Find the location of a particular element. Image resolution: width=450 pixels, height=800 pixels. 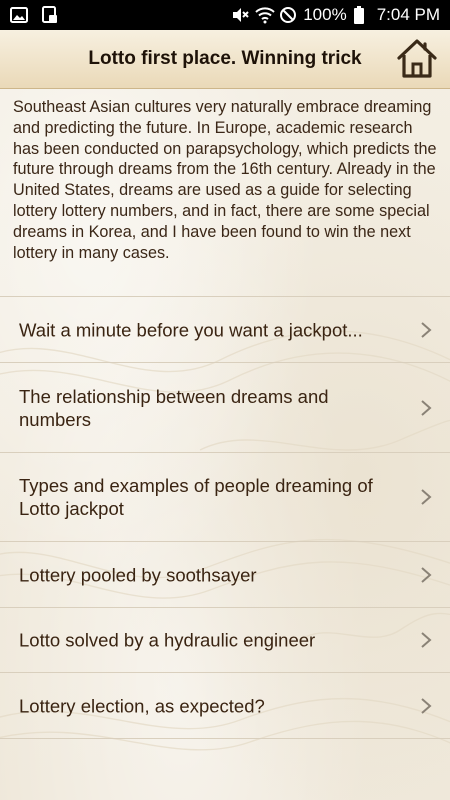

home-button is located at coordinates (417, 58).